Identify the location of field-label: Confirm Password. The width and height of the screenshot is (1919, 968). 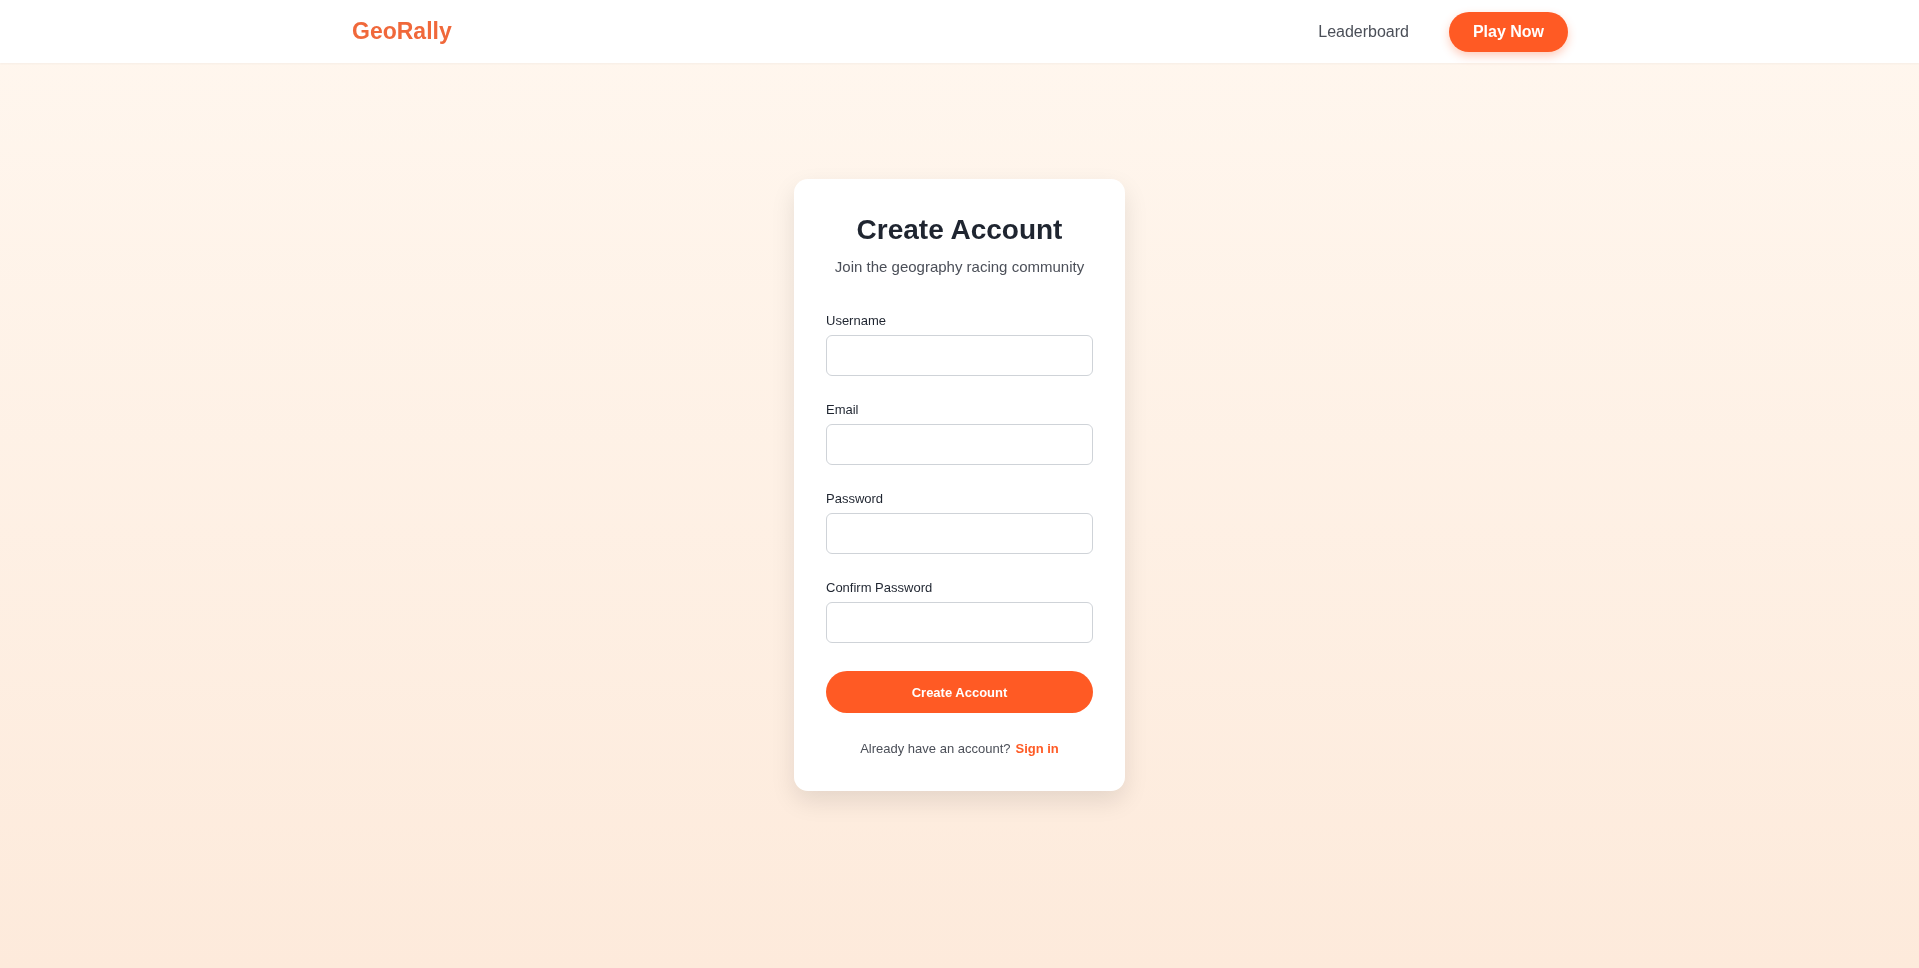
(880, 587).